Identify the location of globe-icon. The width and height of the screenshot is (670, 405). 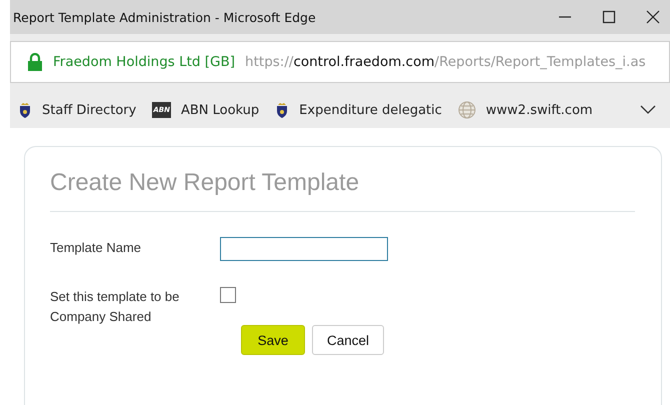
(467, 110).